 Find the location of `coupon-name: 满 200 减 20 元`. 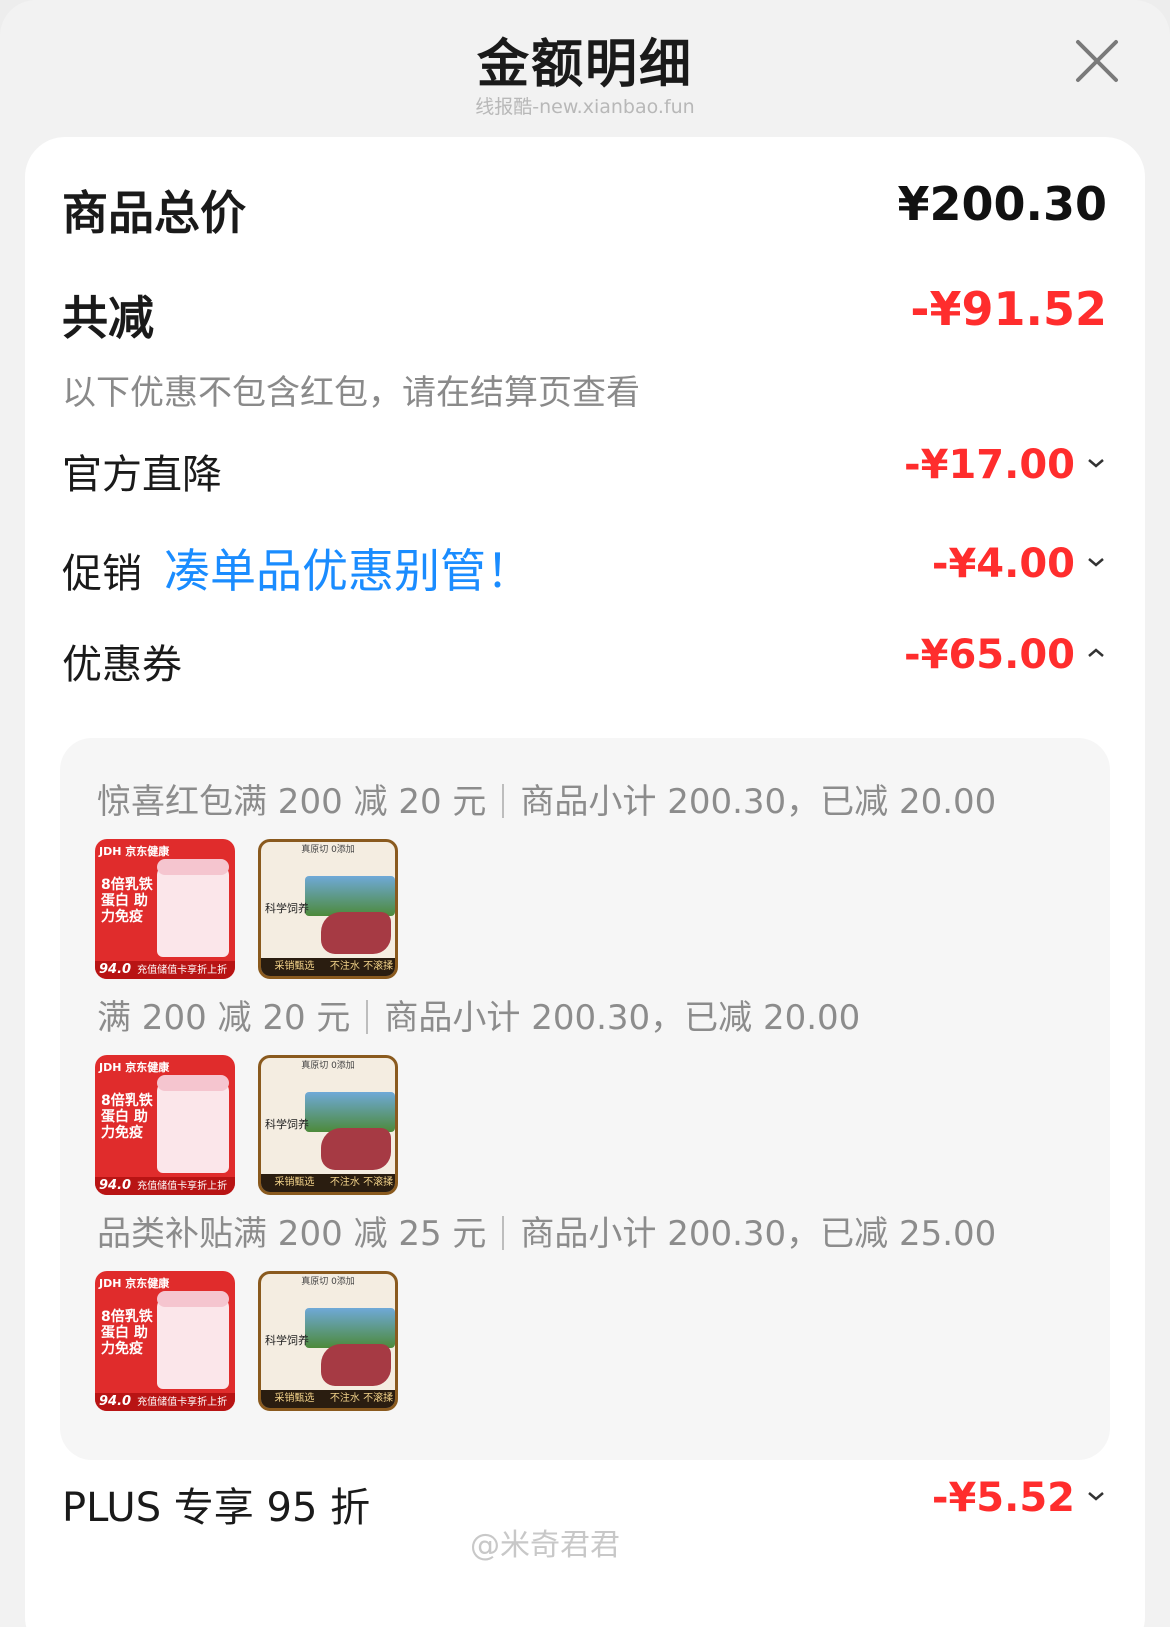

coupon-name: 满 200 减 20 元 is located at coordinates (224, 1018).